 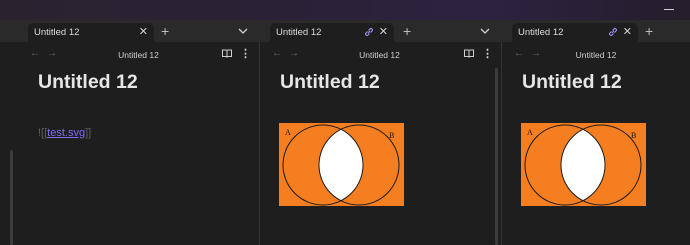 I want to click on minimize-icon, so click(x=669, y=9).